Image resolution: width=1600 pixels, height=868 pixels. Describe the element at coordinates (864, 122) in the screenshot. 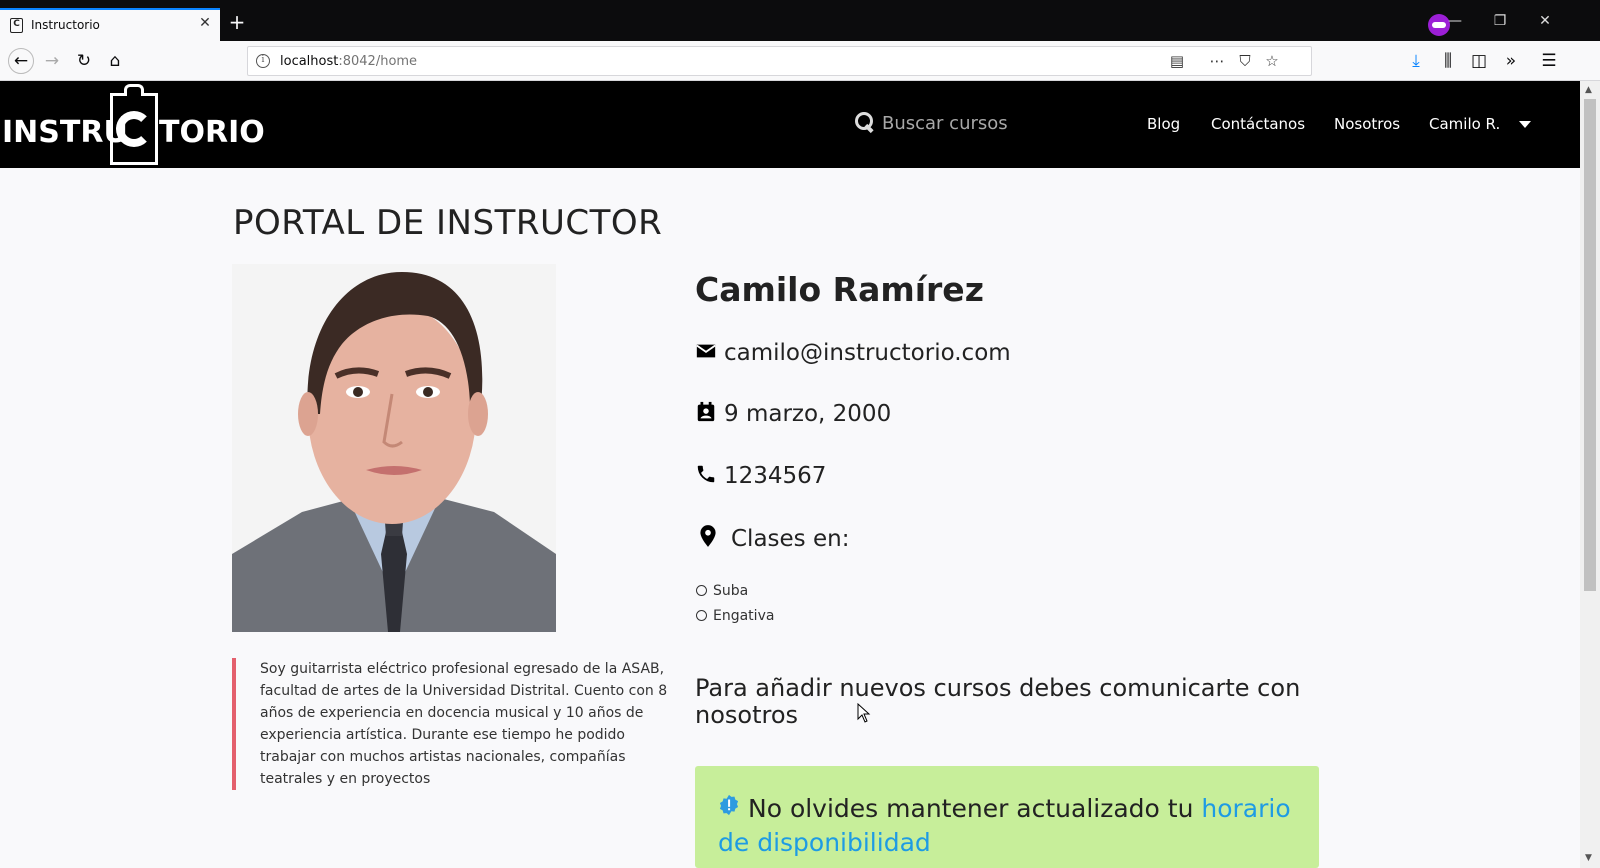

I see `search-icon` at that location.